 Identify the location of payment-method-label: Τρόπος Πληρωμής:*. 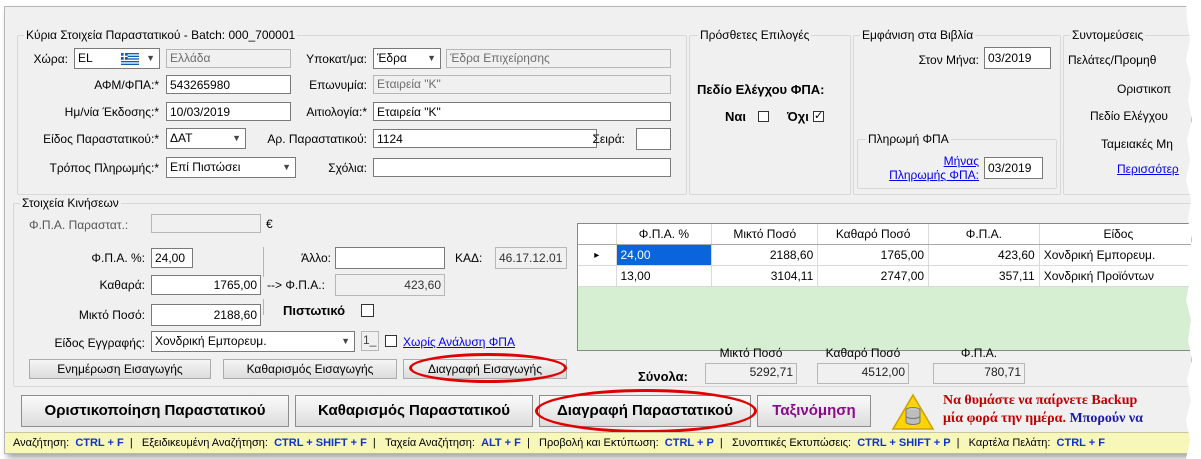
(104, 168).